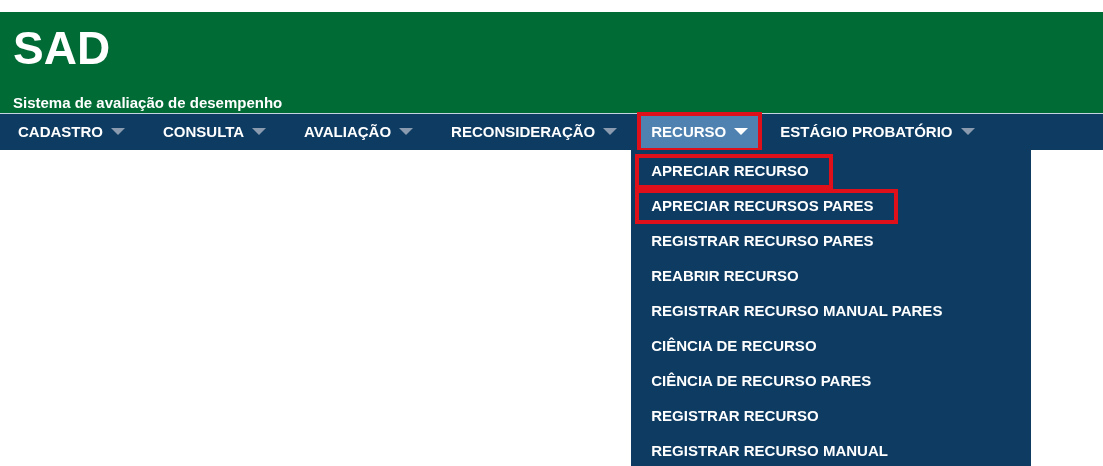 Image resolution: width=1103 pixels, height=466 pixels. What do you see at coordinates (700, 132) in the screenshot?
I see `menu-tab: RECURSO` at bounding box center [700, 132].